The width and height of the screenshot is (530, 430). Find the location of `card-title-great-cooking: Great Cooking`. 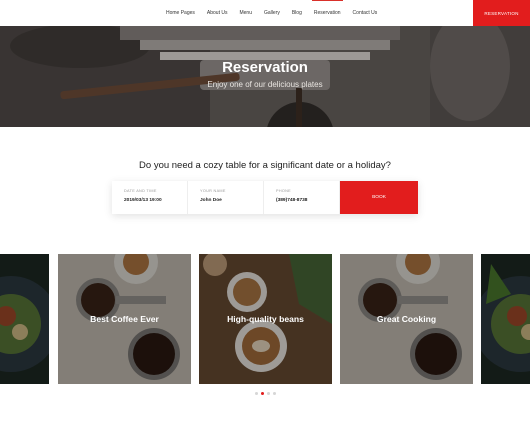

card-title-great-cooking: Great Cooking is located at coordinates (406, 319).